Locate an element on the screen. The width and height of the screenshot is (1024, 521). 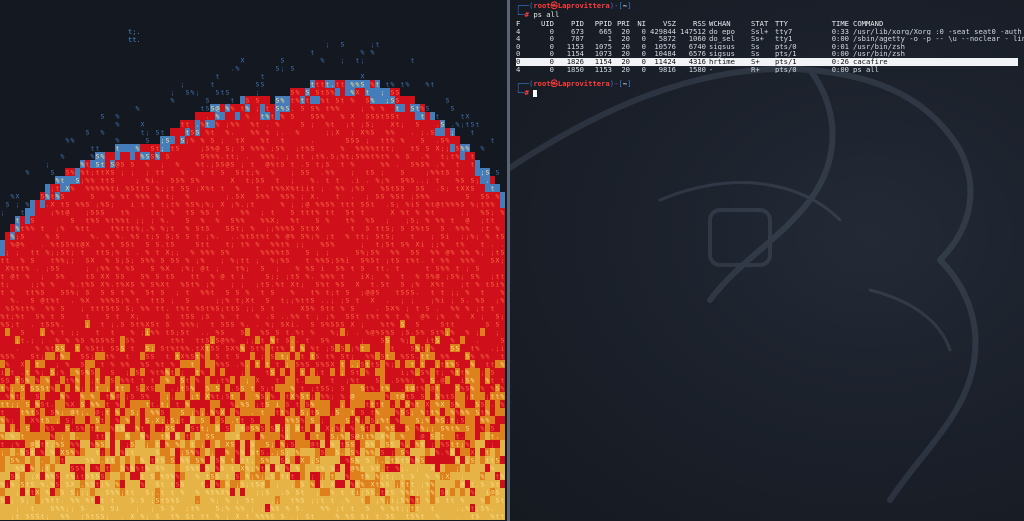
table-cell: 147512 is located at coordinates (691, 32).